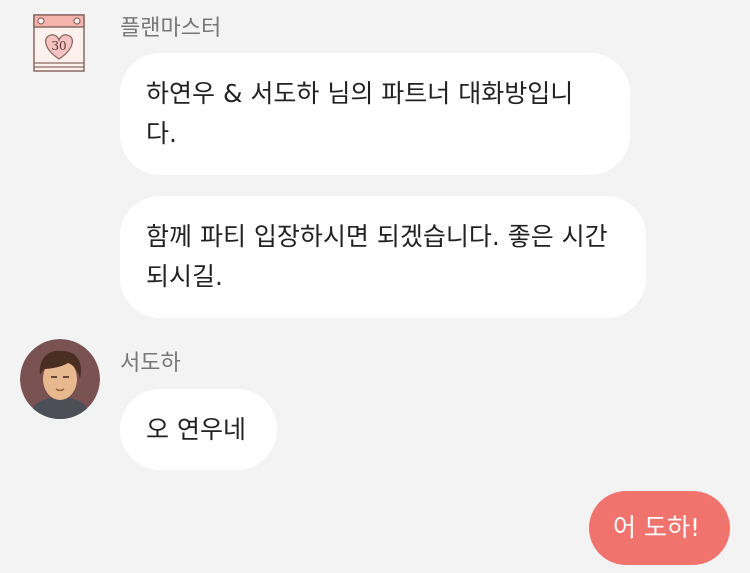 This screenshot has height=573, width=750. Describe the element at coordinates (58, 46) in the screenshot. I see `calendar-number: 30` at that location.